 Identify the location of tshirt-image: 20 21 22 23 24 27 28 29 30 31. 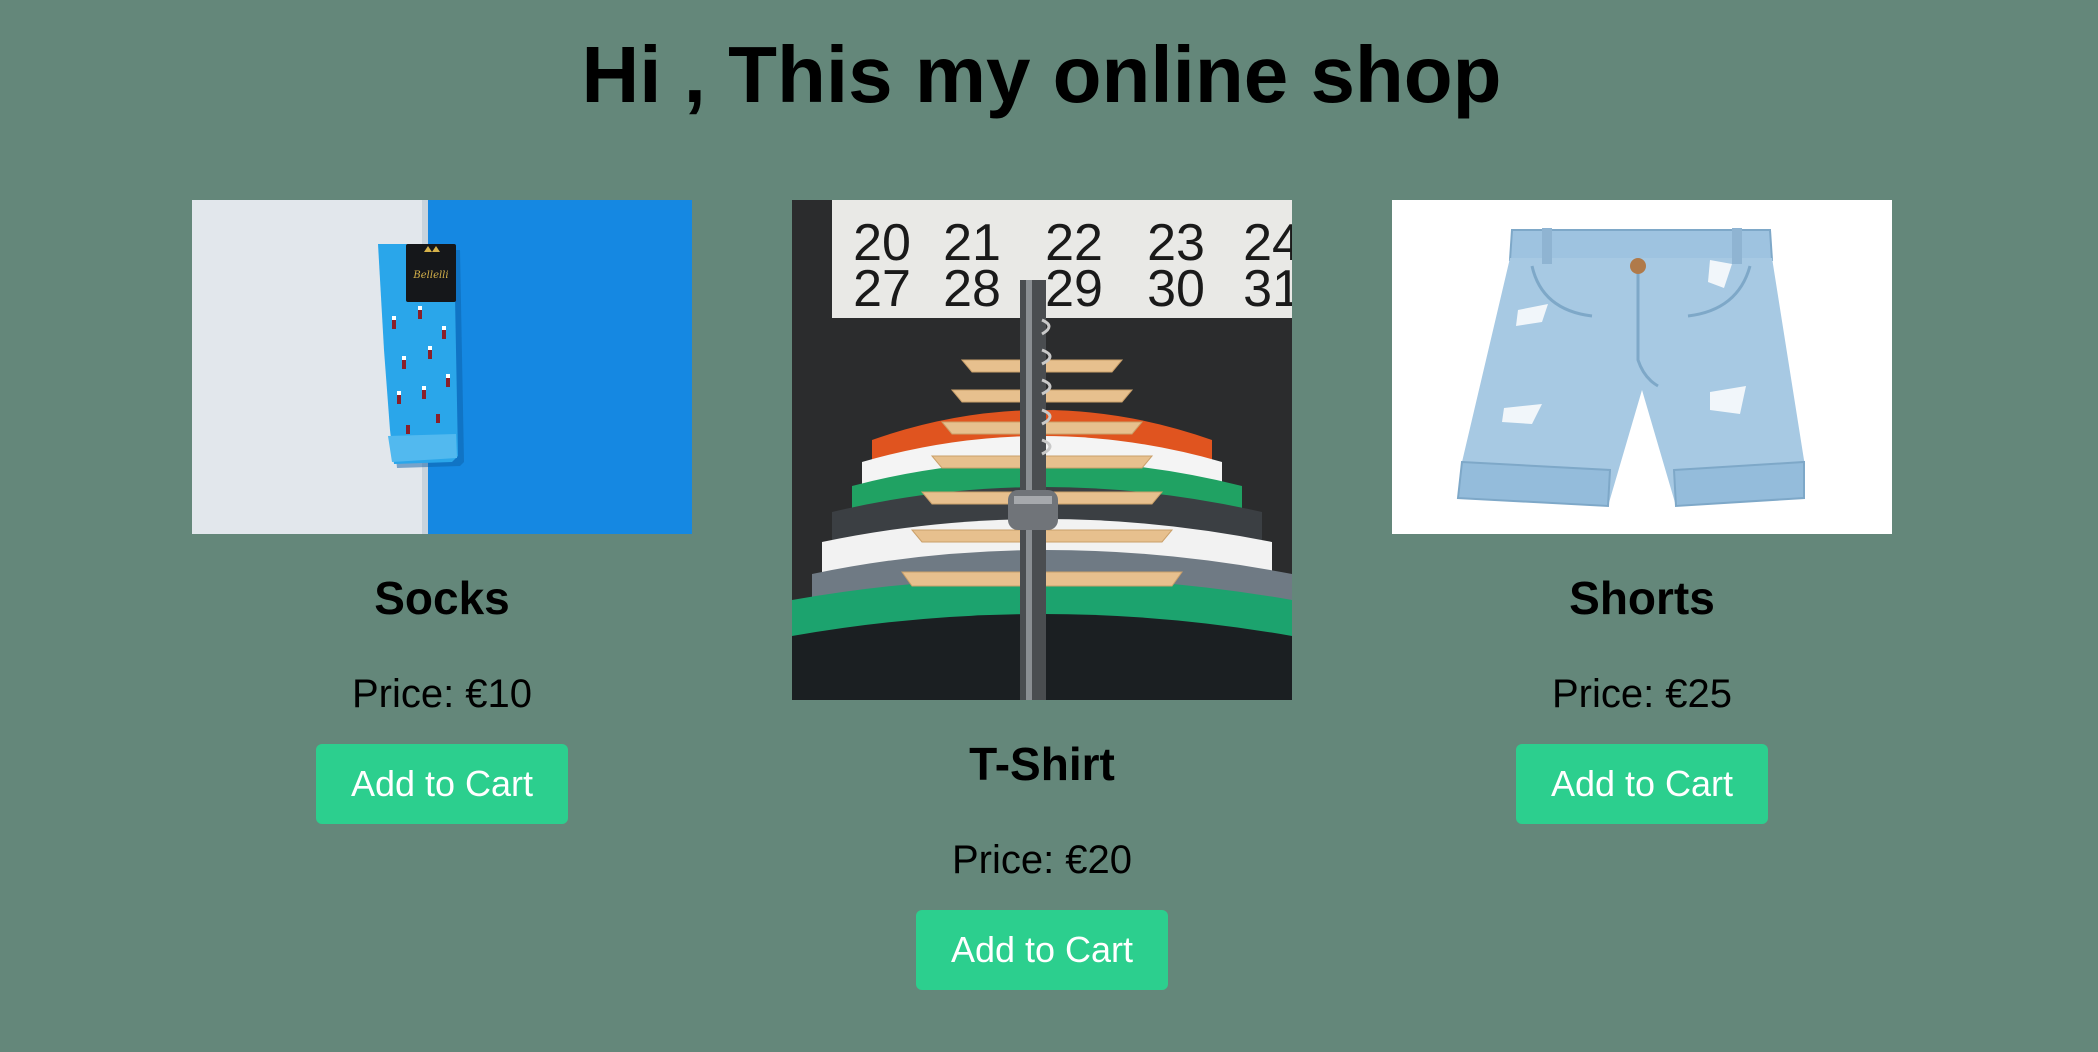
(1042, 450).